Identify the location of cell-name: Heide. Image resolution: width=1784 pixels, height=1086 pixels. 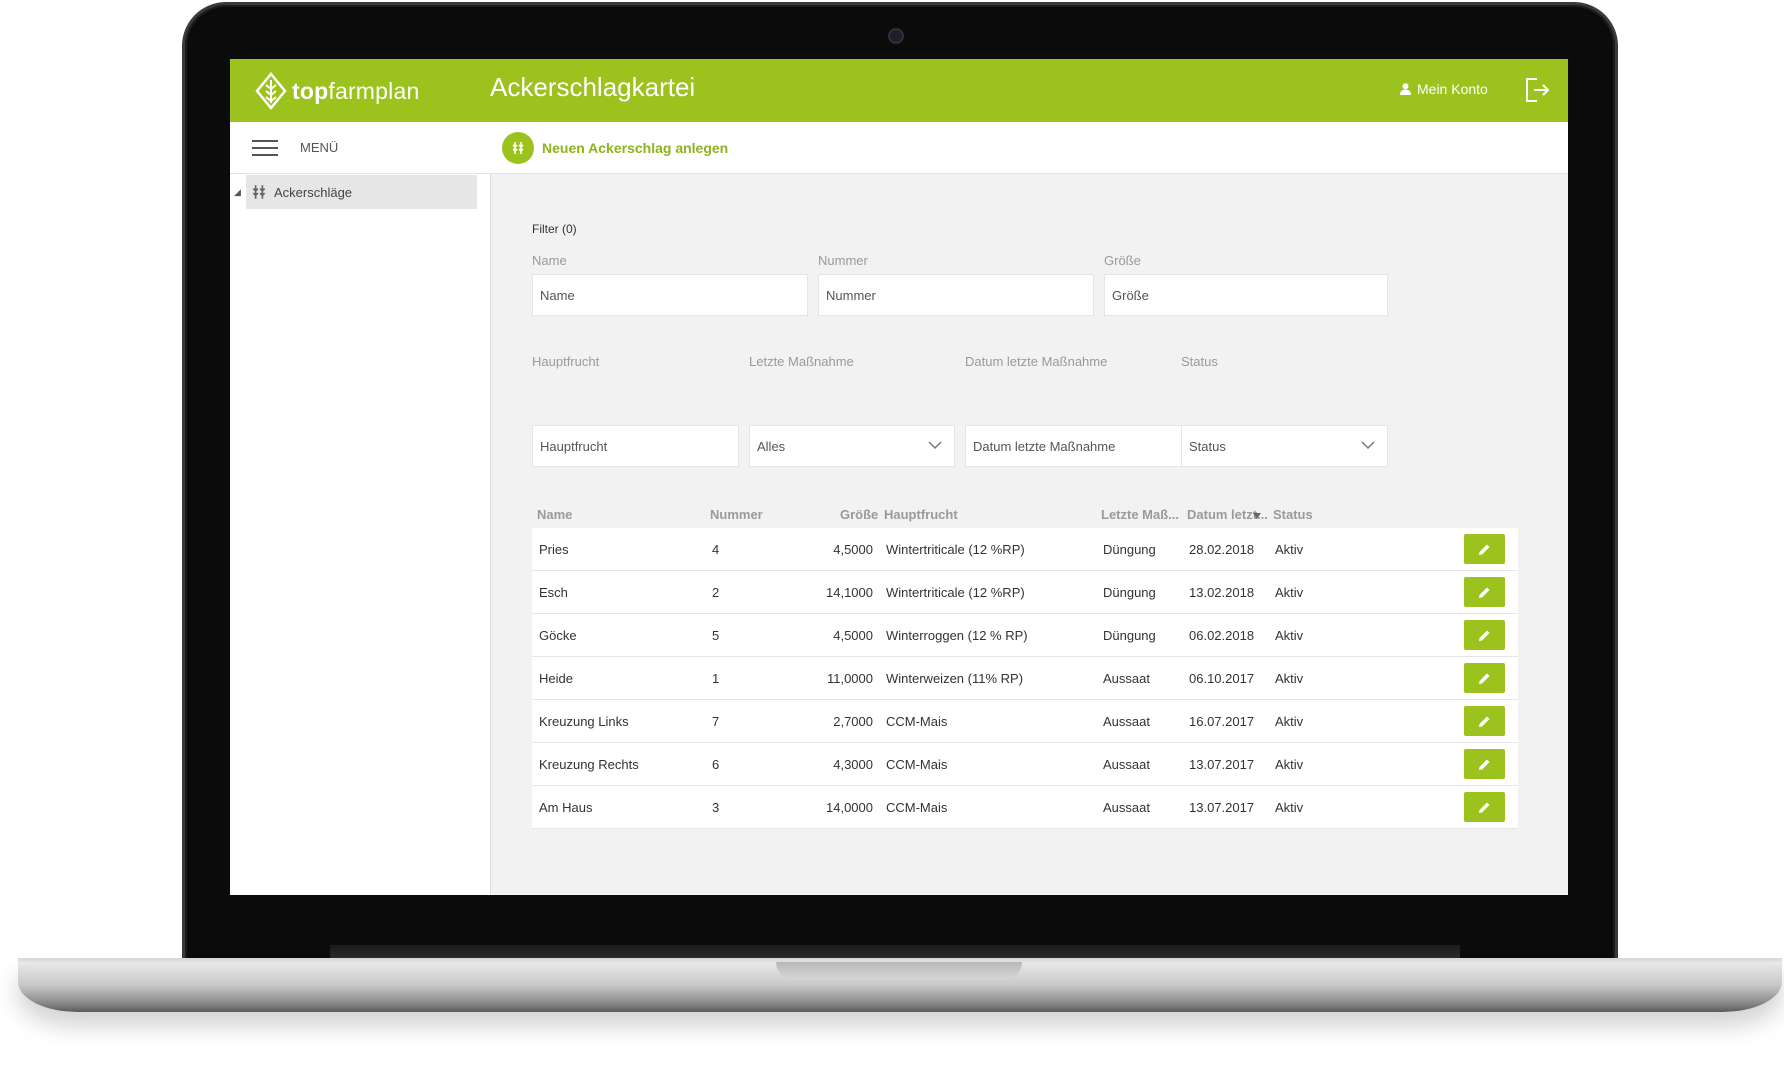
(556, 678).